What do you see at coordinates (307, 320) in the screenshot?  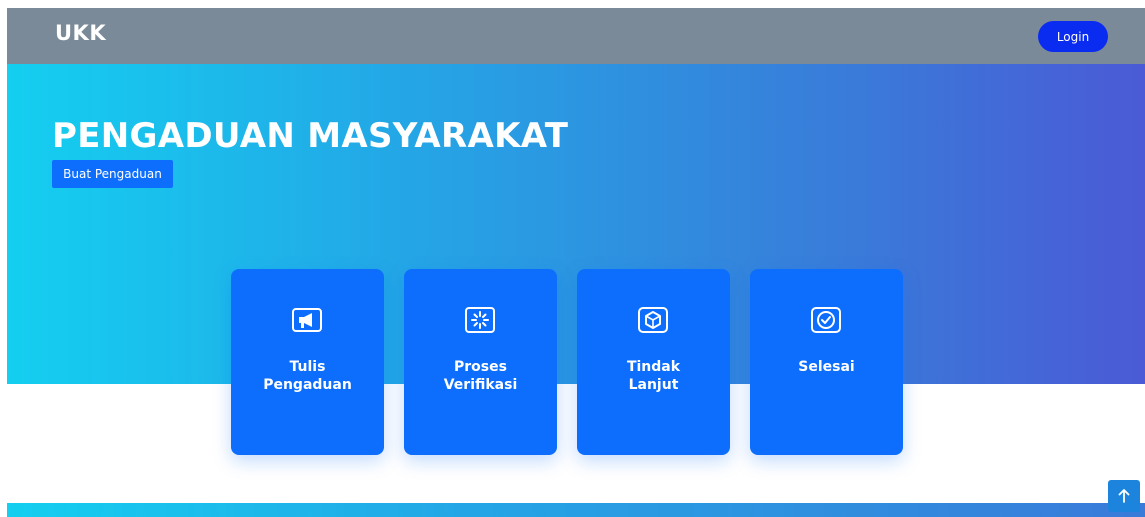 I see `megaphone-icon` at bounding box center [307, 320].